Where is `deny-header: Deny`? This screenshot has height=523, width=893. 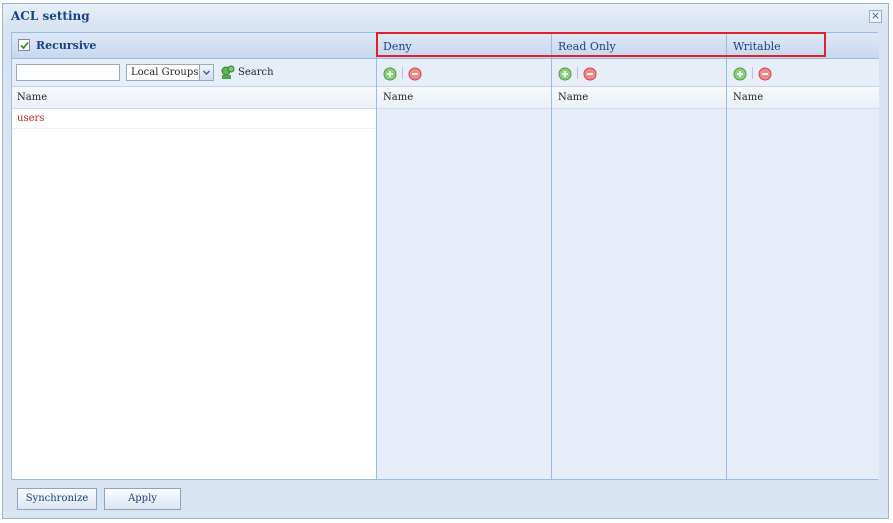 deny-header: Deny is located at coordinates (464, 46).